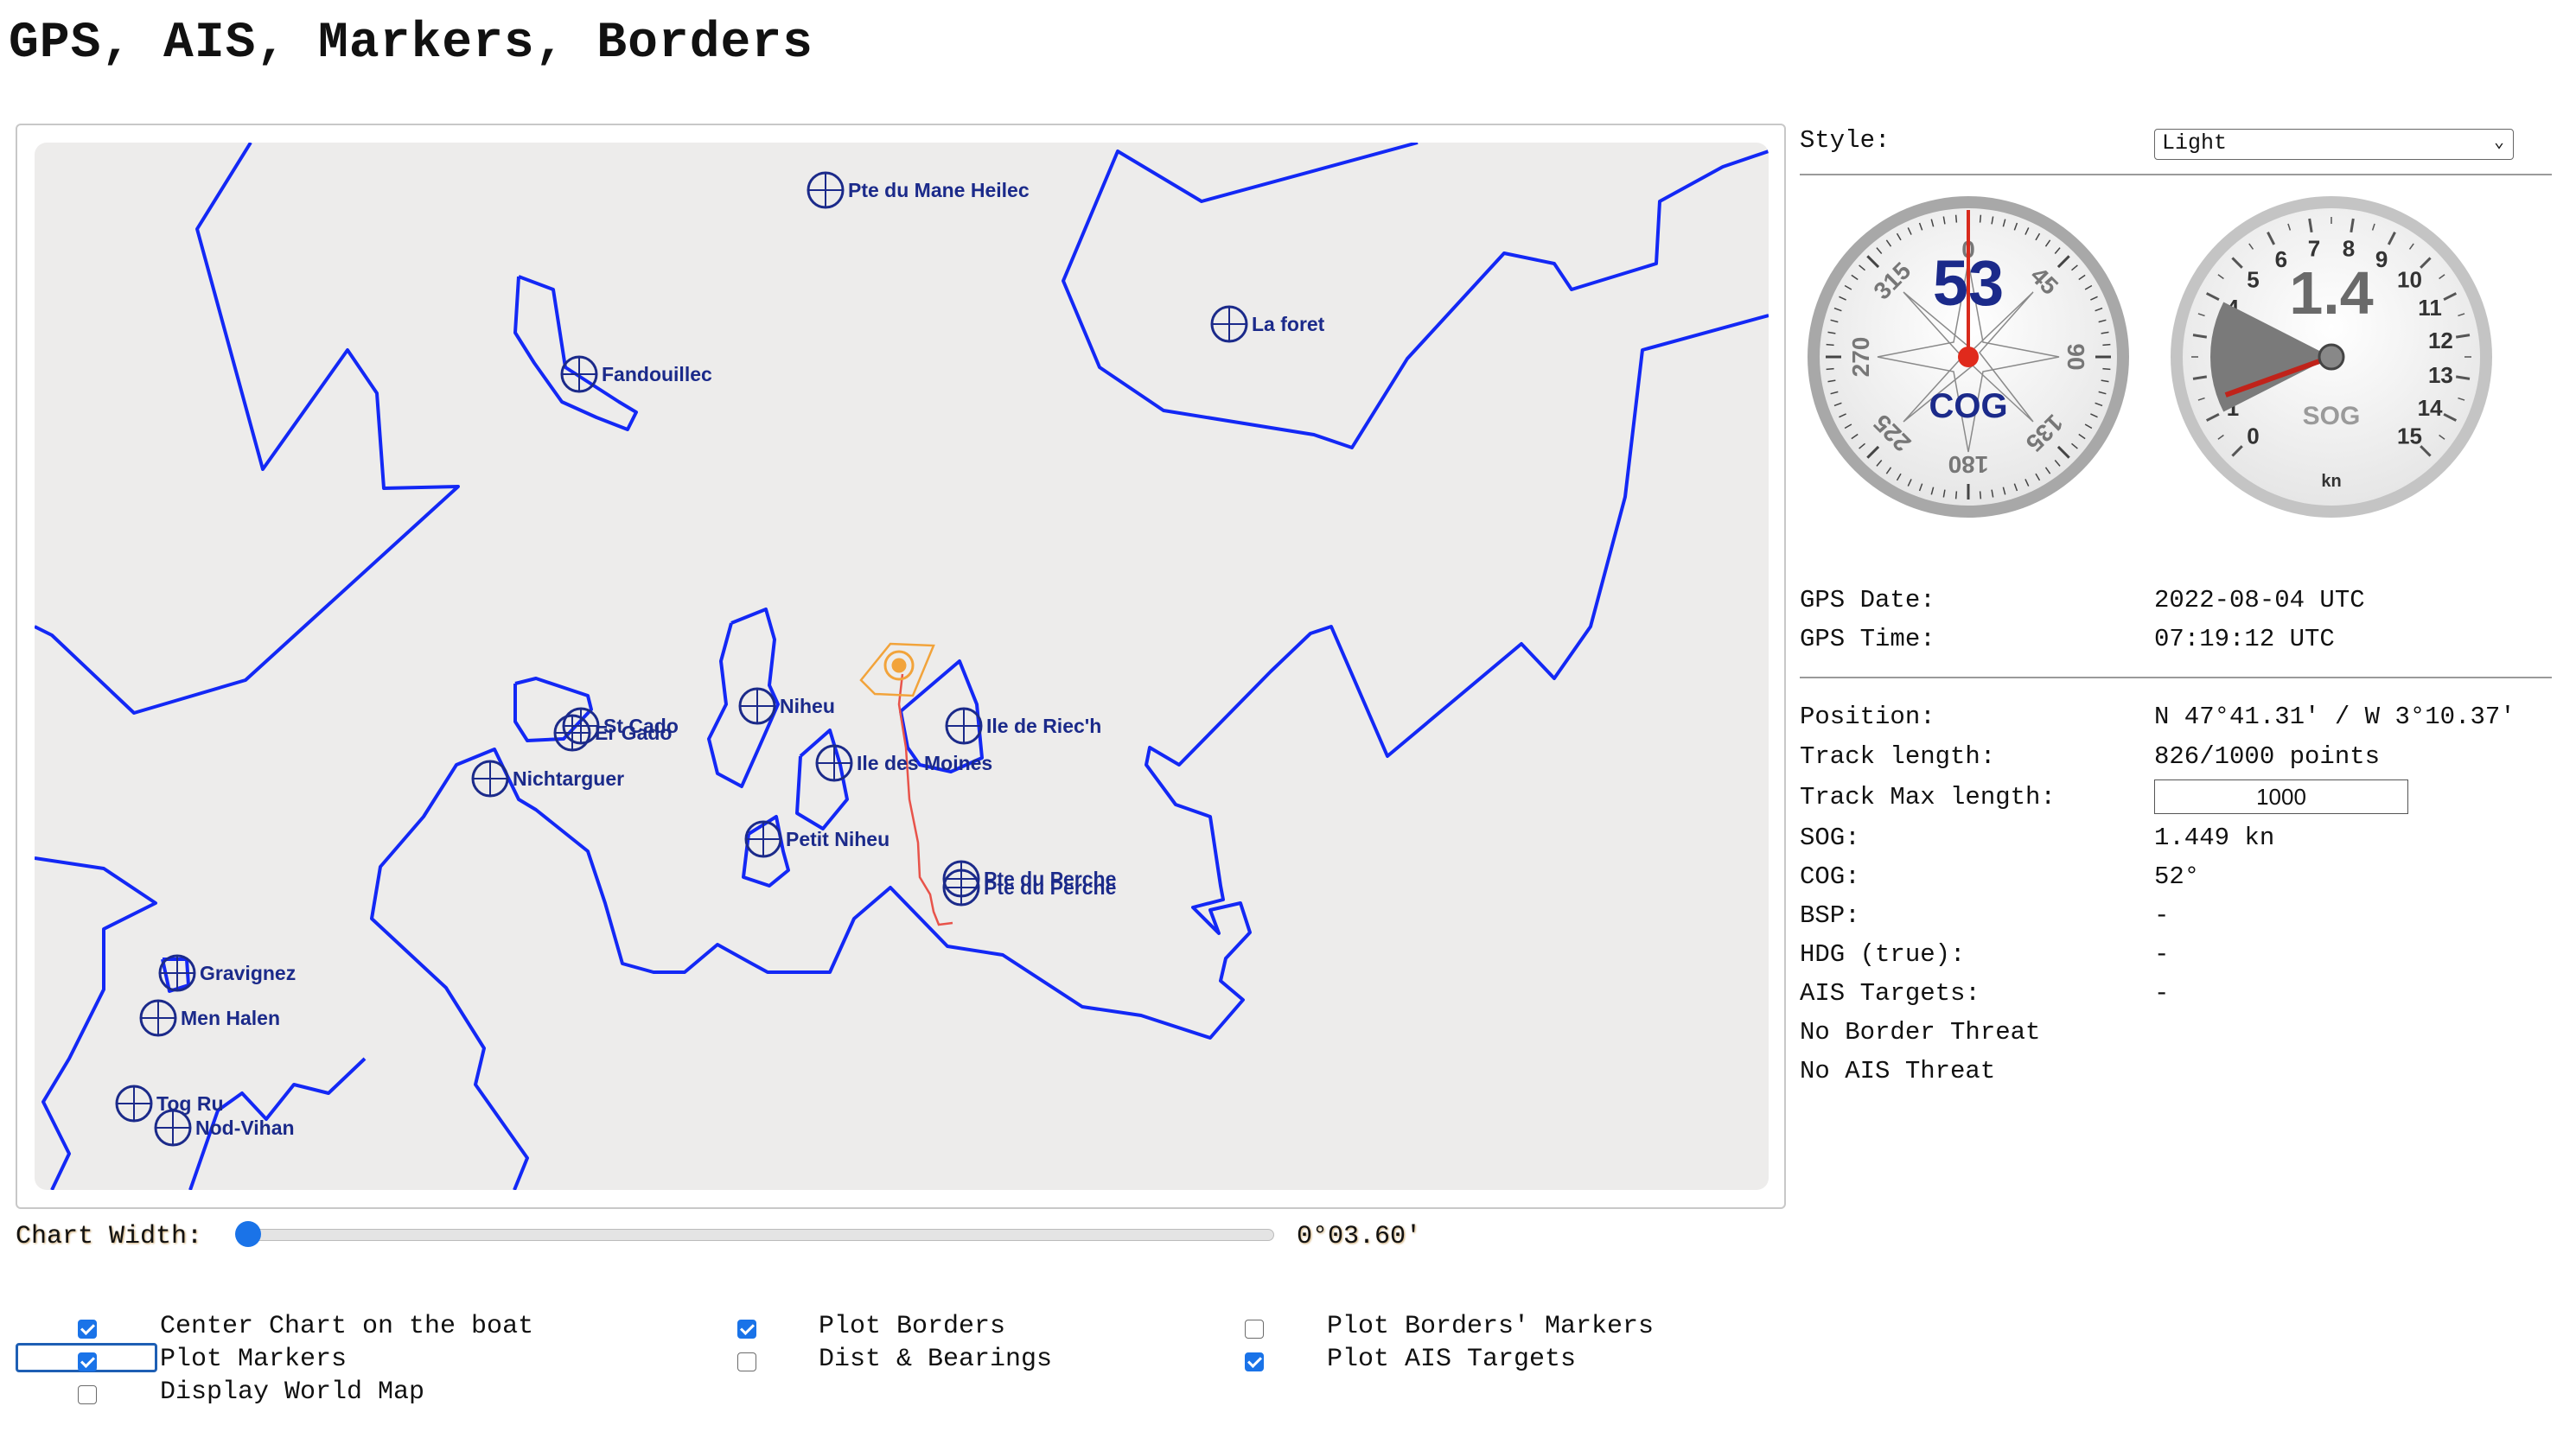  What do you see at coordinates (633, 733) in the screenshot?
I see `marker-label: Er Gado` at bounding box center [633, 733].